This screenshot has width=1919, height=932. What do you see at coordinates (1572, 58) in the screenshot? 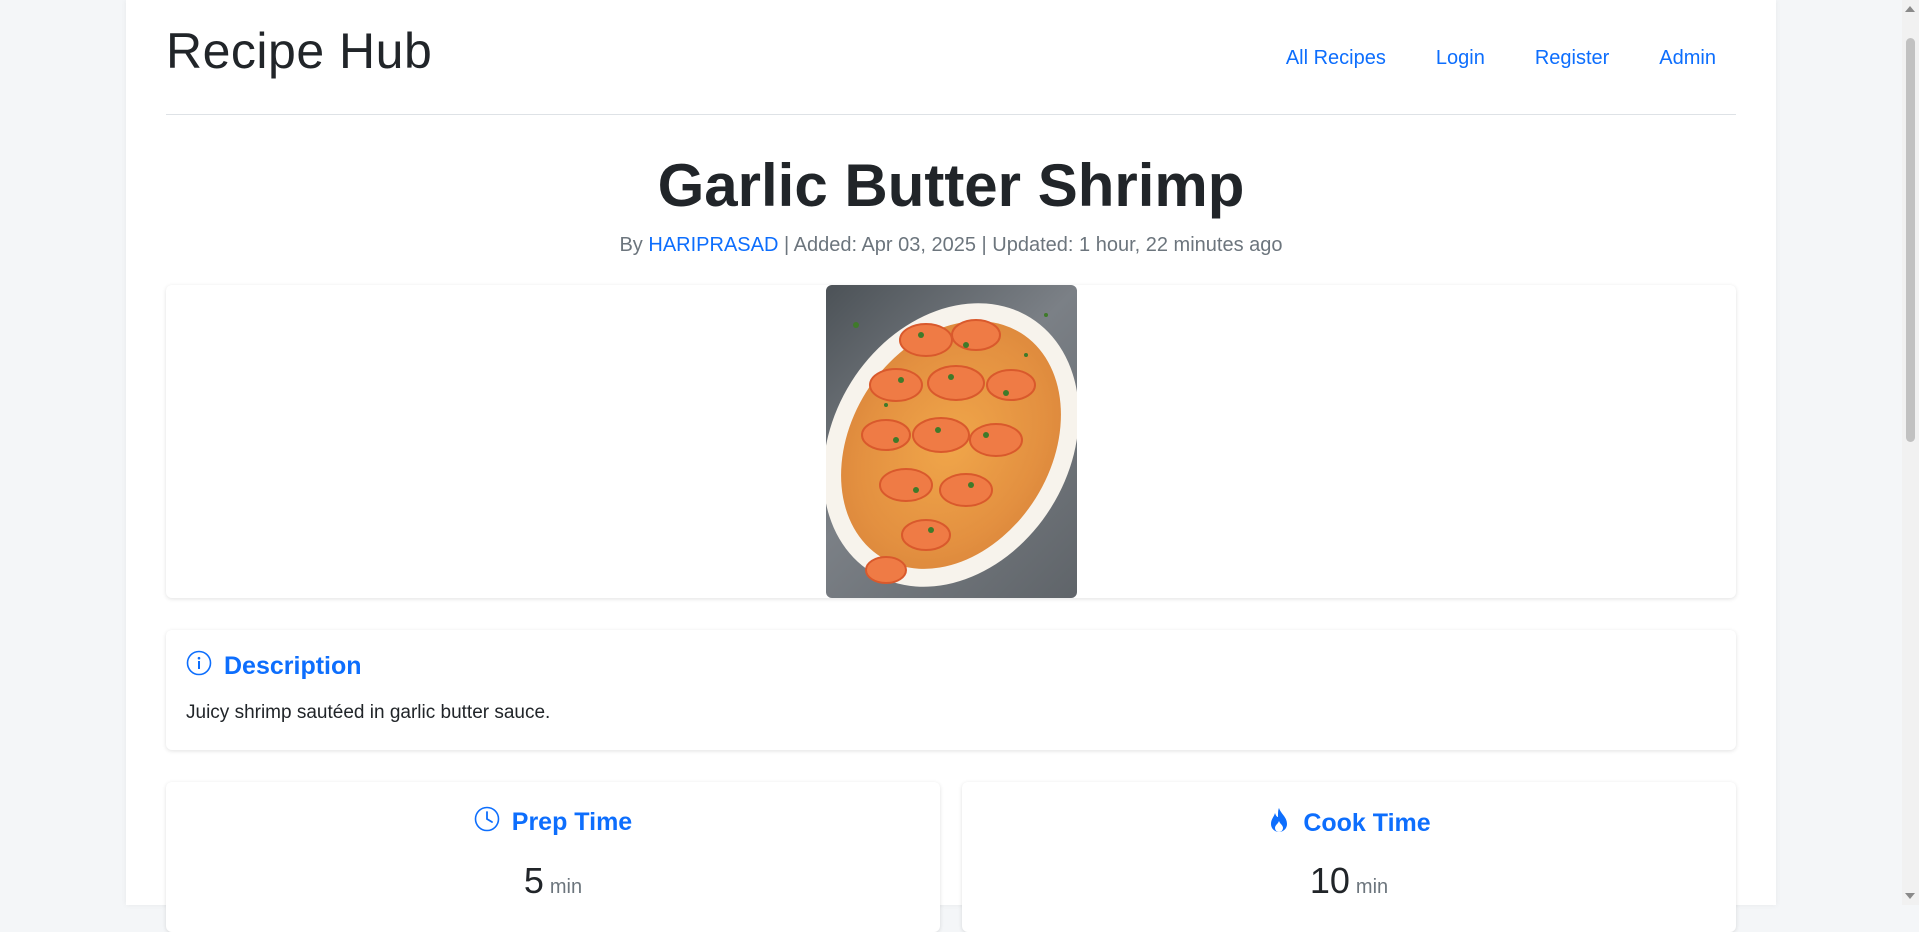
I see `nav-register: Register` at bounding box center [1572, 58].